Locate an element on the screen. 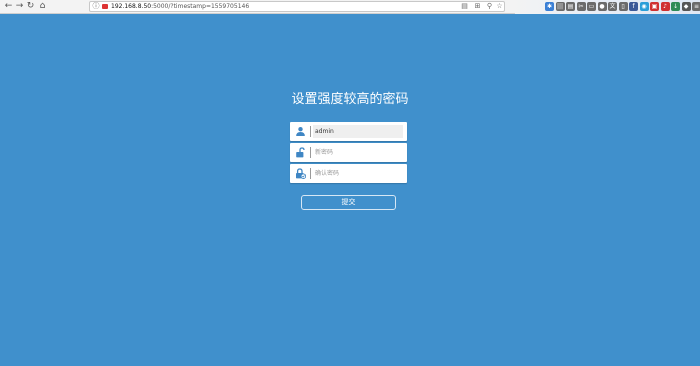 The image size is (700, 366). chat-icon: ● is located at coordinates (602, 6).